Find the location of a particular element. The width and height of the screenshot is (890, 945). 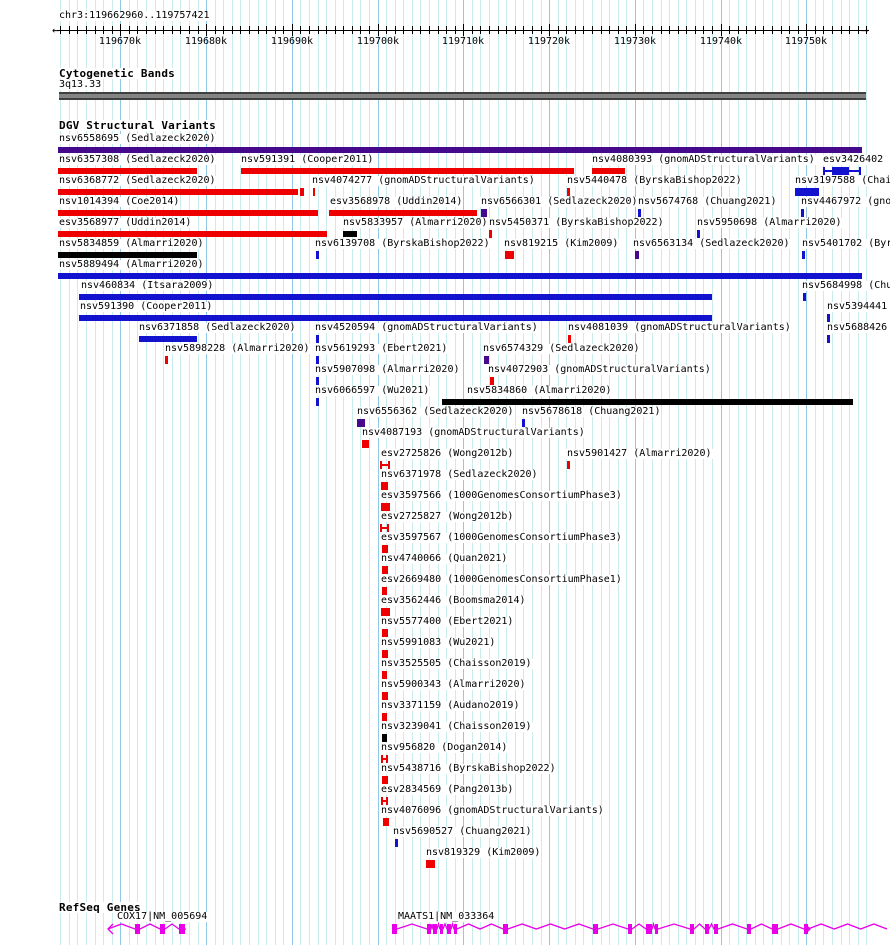

variant-label: nsv6368772 (Sedlazeck2020) is located at coordinates (137, 181).